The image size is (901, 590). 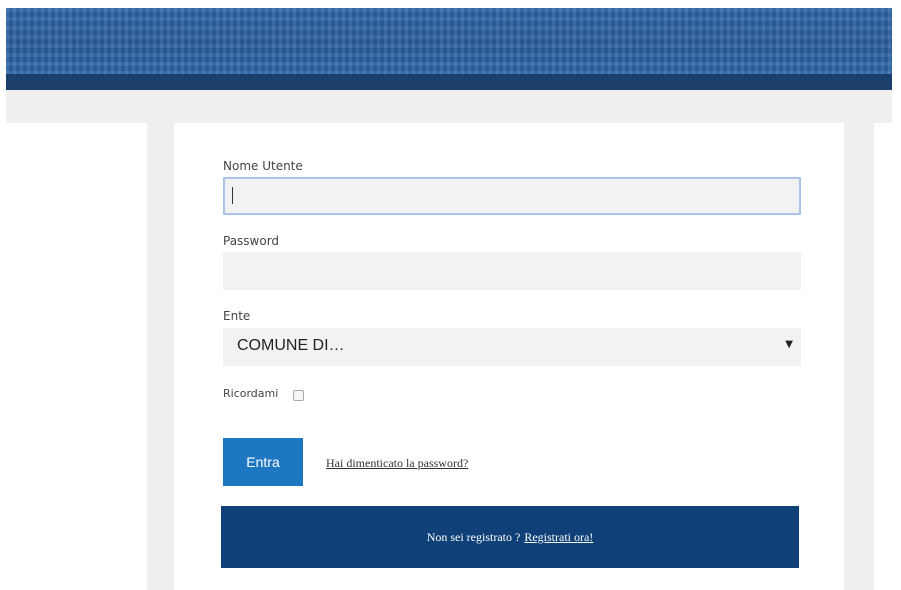 What do you see at coordinates (298, 395) in the screenshot?
I see `remember-checkbox` at bounding box center [298, 395].